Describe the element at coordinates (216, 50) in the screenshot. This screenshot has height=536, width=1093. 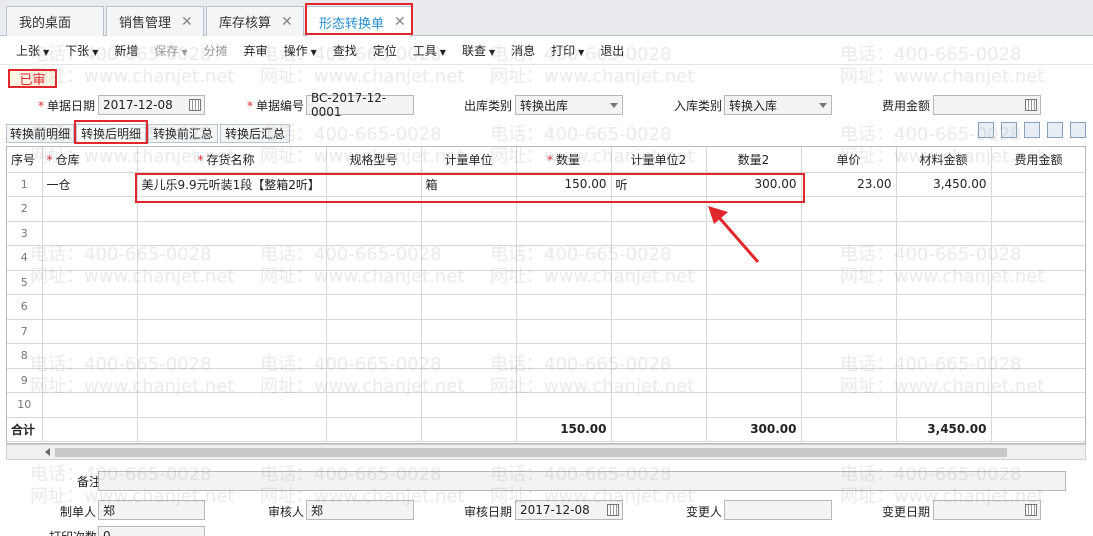
I see `allocate-button: 分摊` at that location.